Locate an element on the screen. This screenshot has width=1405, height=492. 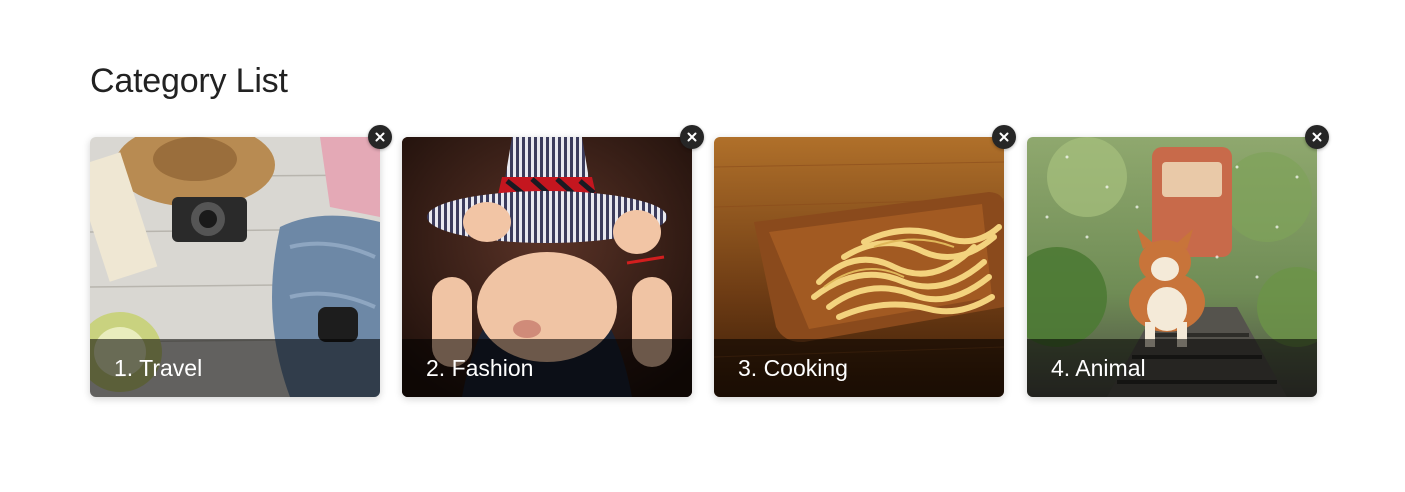
remove-button-animal is located at coordinates (1317, 137).